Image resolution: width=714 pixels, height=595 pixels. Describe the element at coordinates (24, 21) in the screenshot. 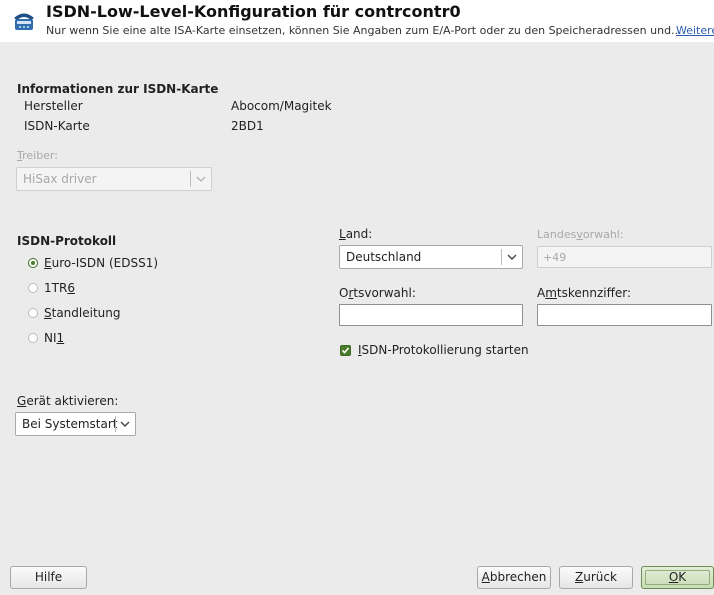

I see `phone-network-icon` at that location.